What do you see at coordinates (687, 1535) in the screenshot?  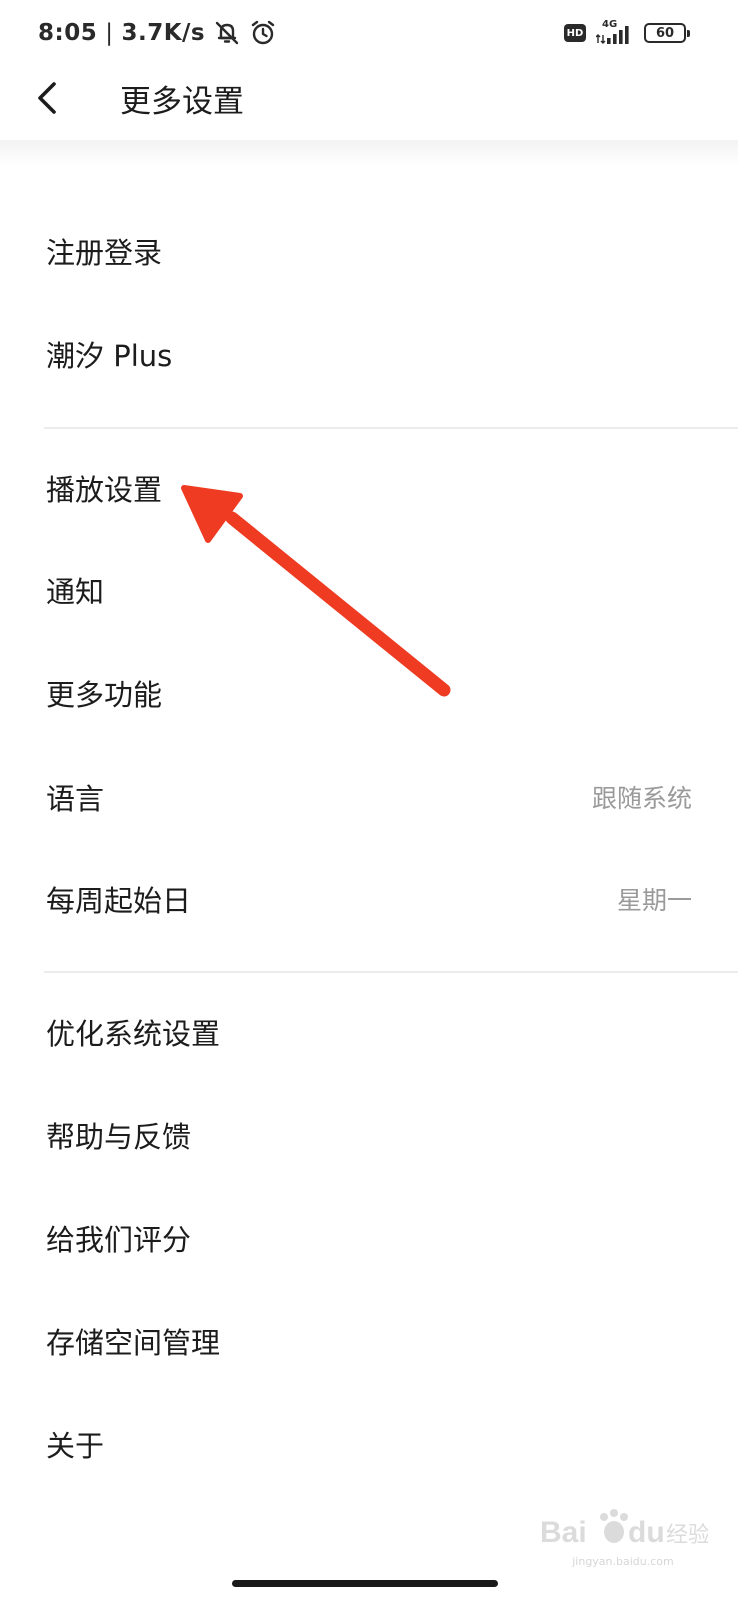 I see `svg-text: 经验` at bounding box center [687, 1535].